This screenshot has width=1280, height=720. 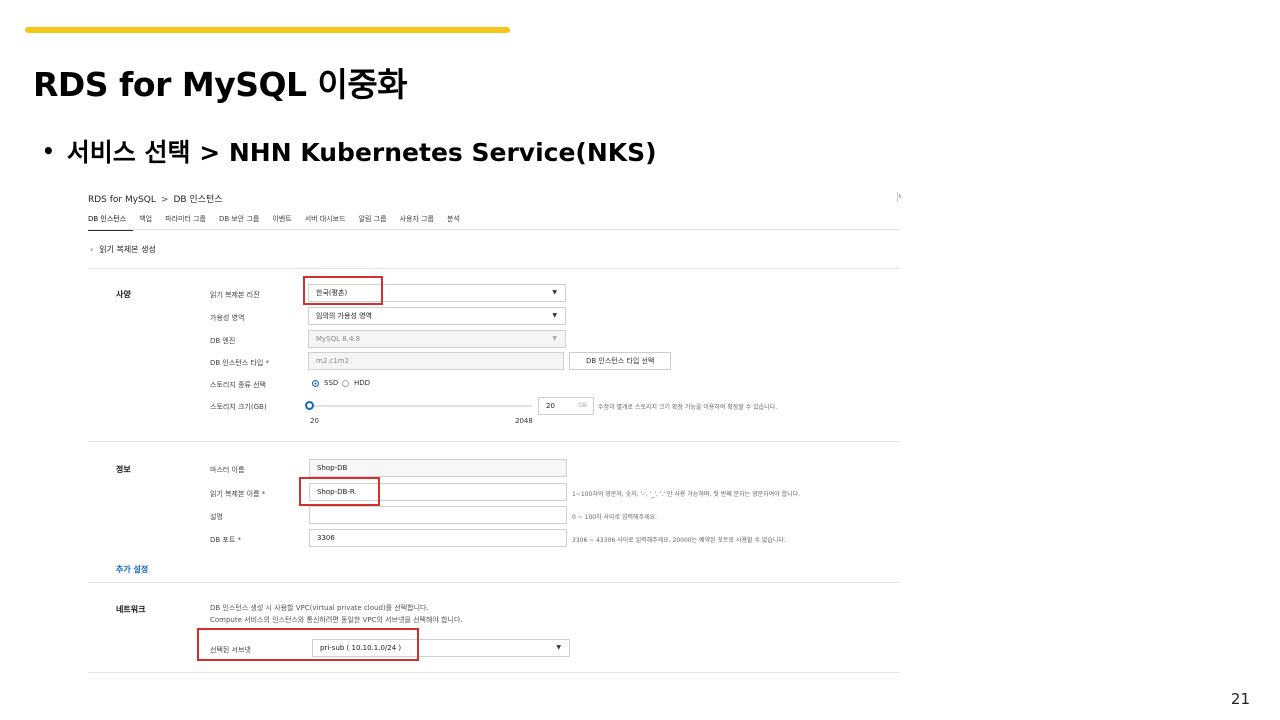 What do you see at coordinates (240, 363) in the screenshot?
I see `instance-type-label: DB 인스턴스 타입 *` at bounding box center [240, 363].